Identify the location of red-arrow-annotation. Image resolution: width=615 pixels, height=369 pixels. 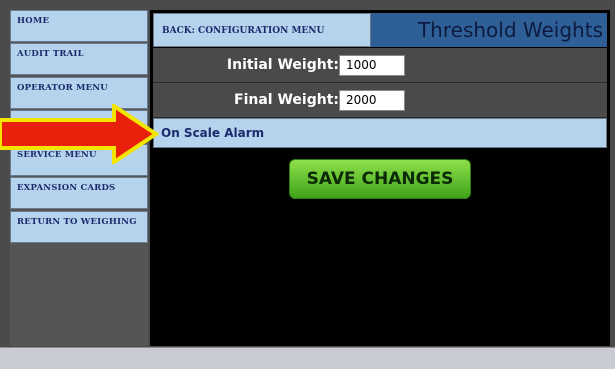
(80, 134).